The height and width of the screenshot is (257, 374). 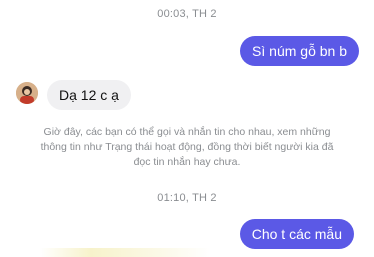 What do you see at coordinates (296, 234) in the screenshot?
I see `outgoing-message: Cho t các mẫu` at bounding box center [296, 234].